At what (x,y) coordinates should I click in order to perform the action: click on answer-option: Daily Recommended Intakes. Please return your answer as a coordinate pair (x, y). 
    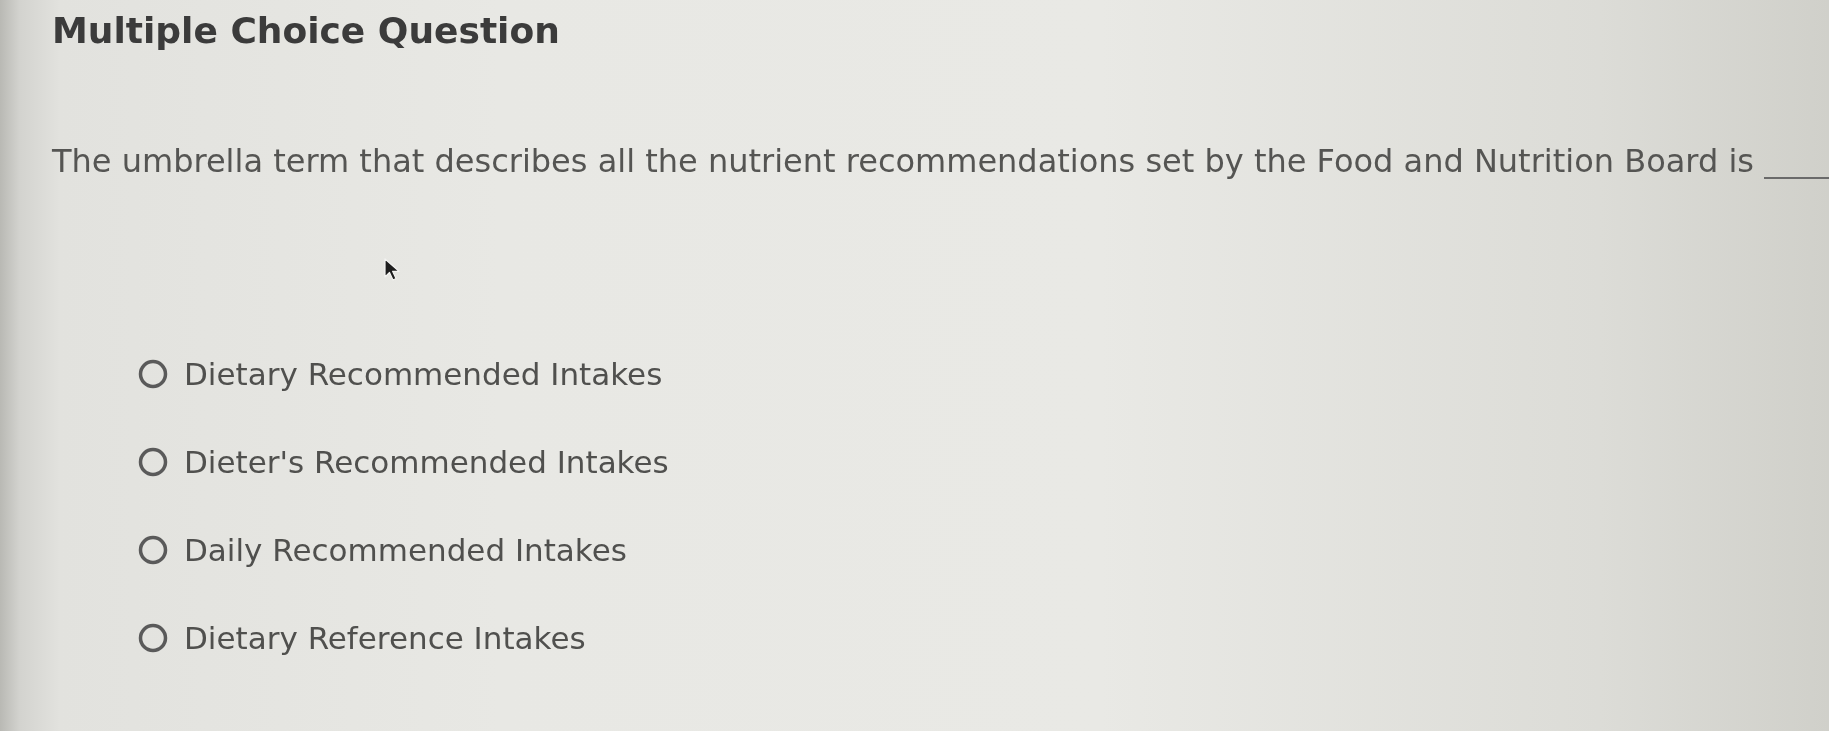
    Looking at the image, I should click on (382, 550).